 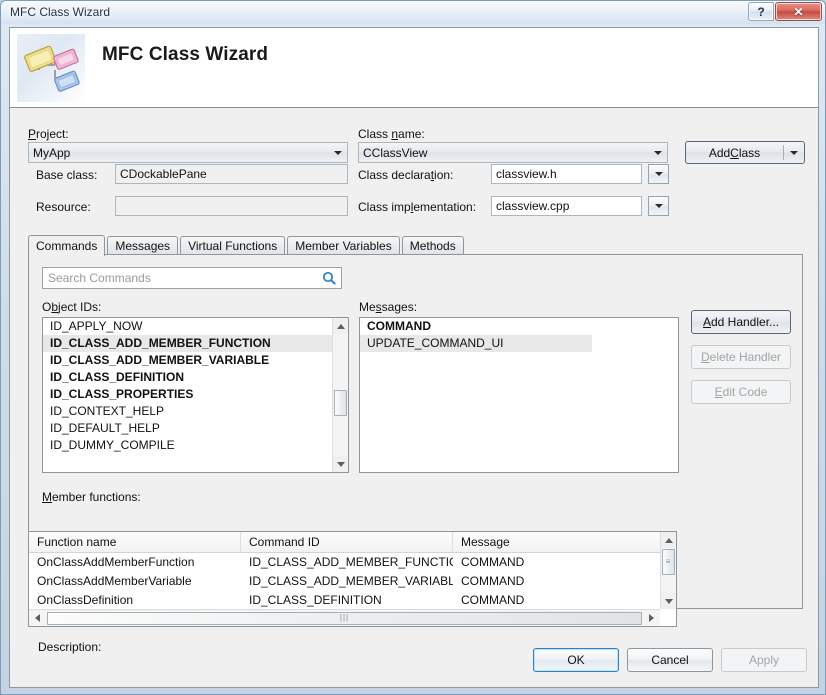 I want to click on class-name-value: CClassView, so click(x=395, y=152).